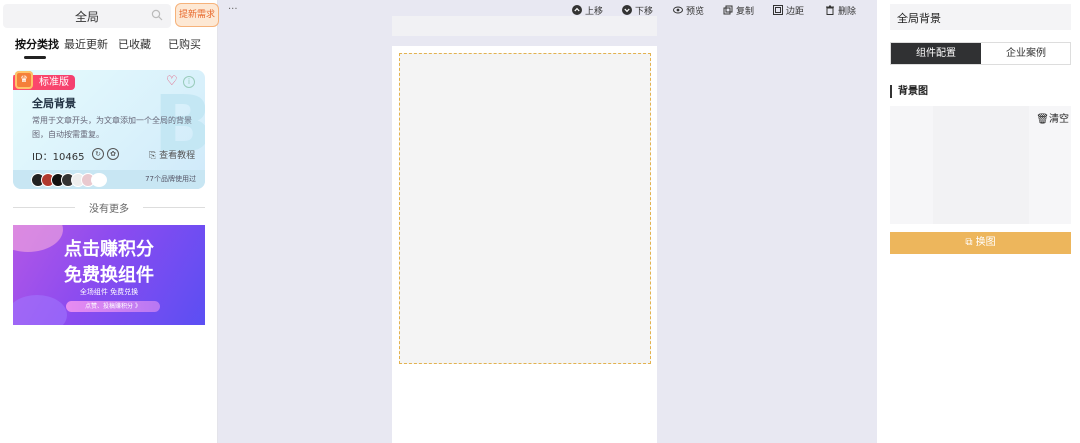 This screenshot has height=443, width=1080. What do you see at coordinates (37, 44) in the screenshot?
I see `tab-by-category: 按分类找` at bounding box center [37, 44].